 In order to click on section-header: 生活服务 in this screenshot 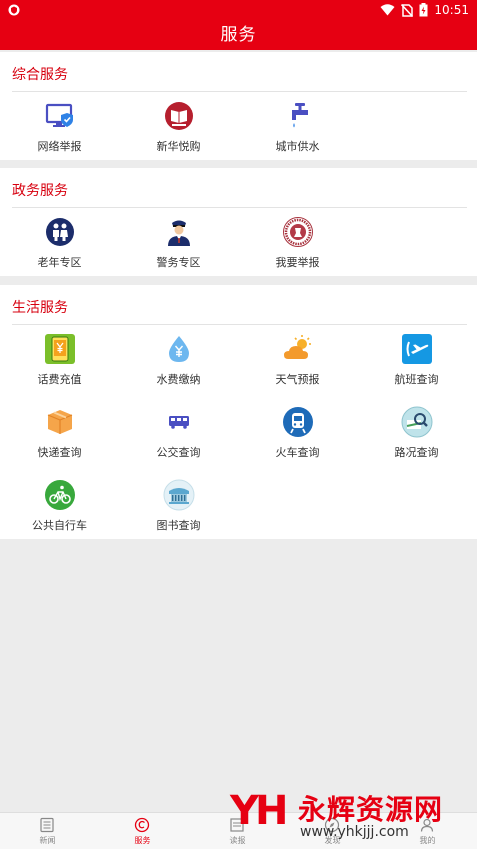, I will do `click(239, 305)`.